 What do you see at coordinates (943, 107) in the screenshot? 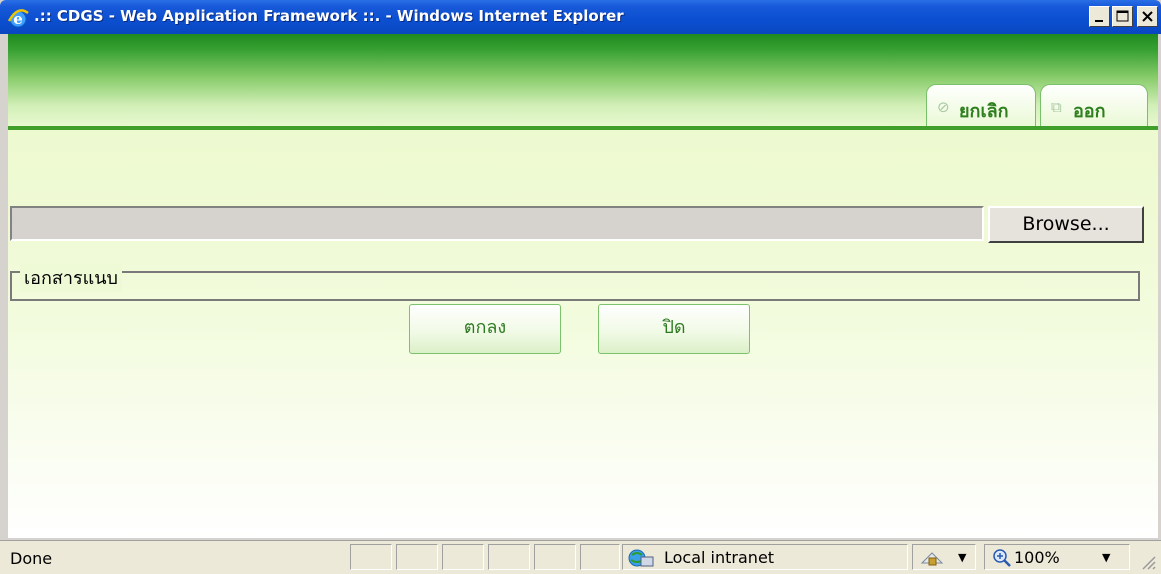
I see `cancel-circle-icon: ⊘` at bounding box center [943, 107].